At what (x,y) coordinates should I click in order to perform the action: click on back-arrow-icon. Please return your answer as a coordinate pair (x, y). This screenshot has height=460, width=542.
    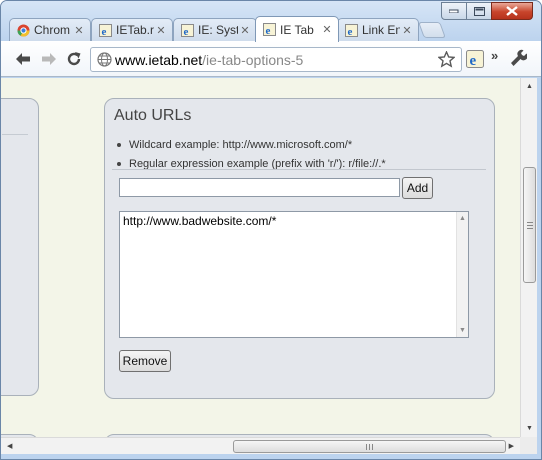
    Looking at the image, I should click on (23, 59).